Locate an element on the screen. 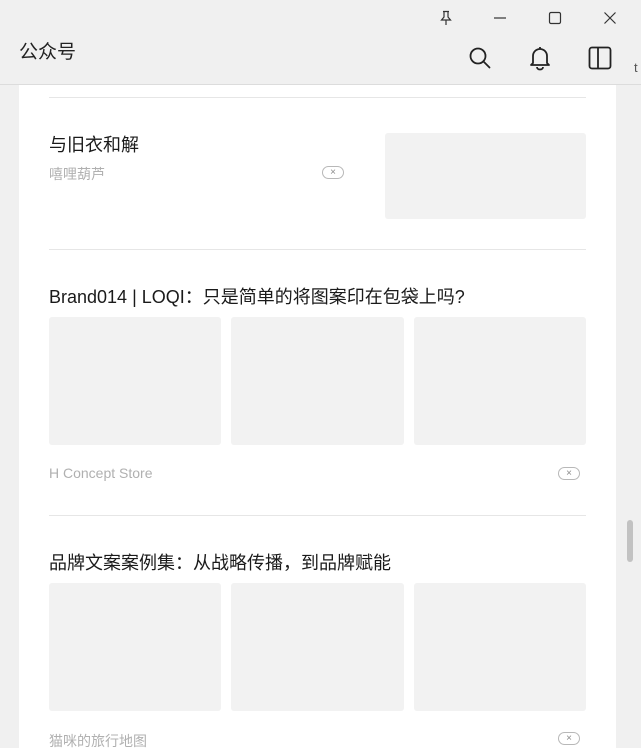 The image size is (641, 748). maximize-icon is located at coordinates (555, 18).